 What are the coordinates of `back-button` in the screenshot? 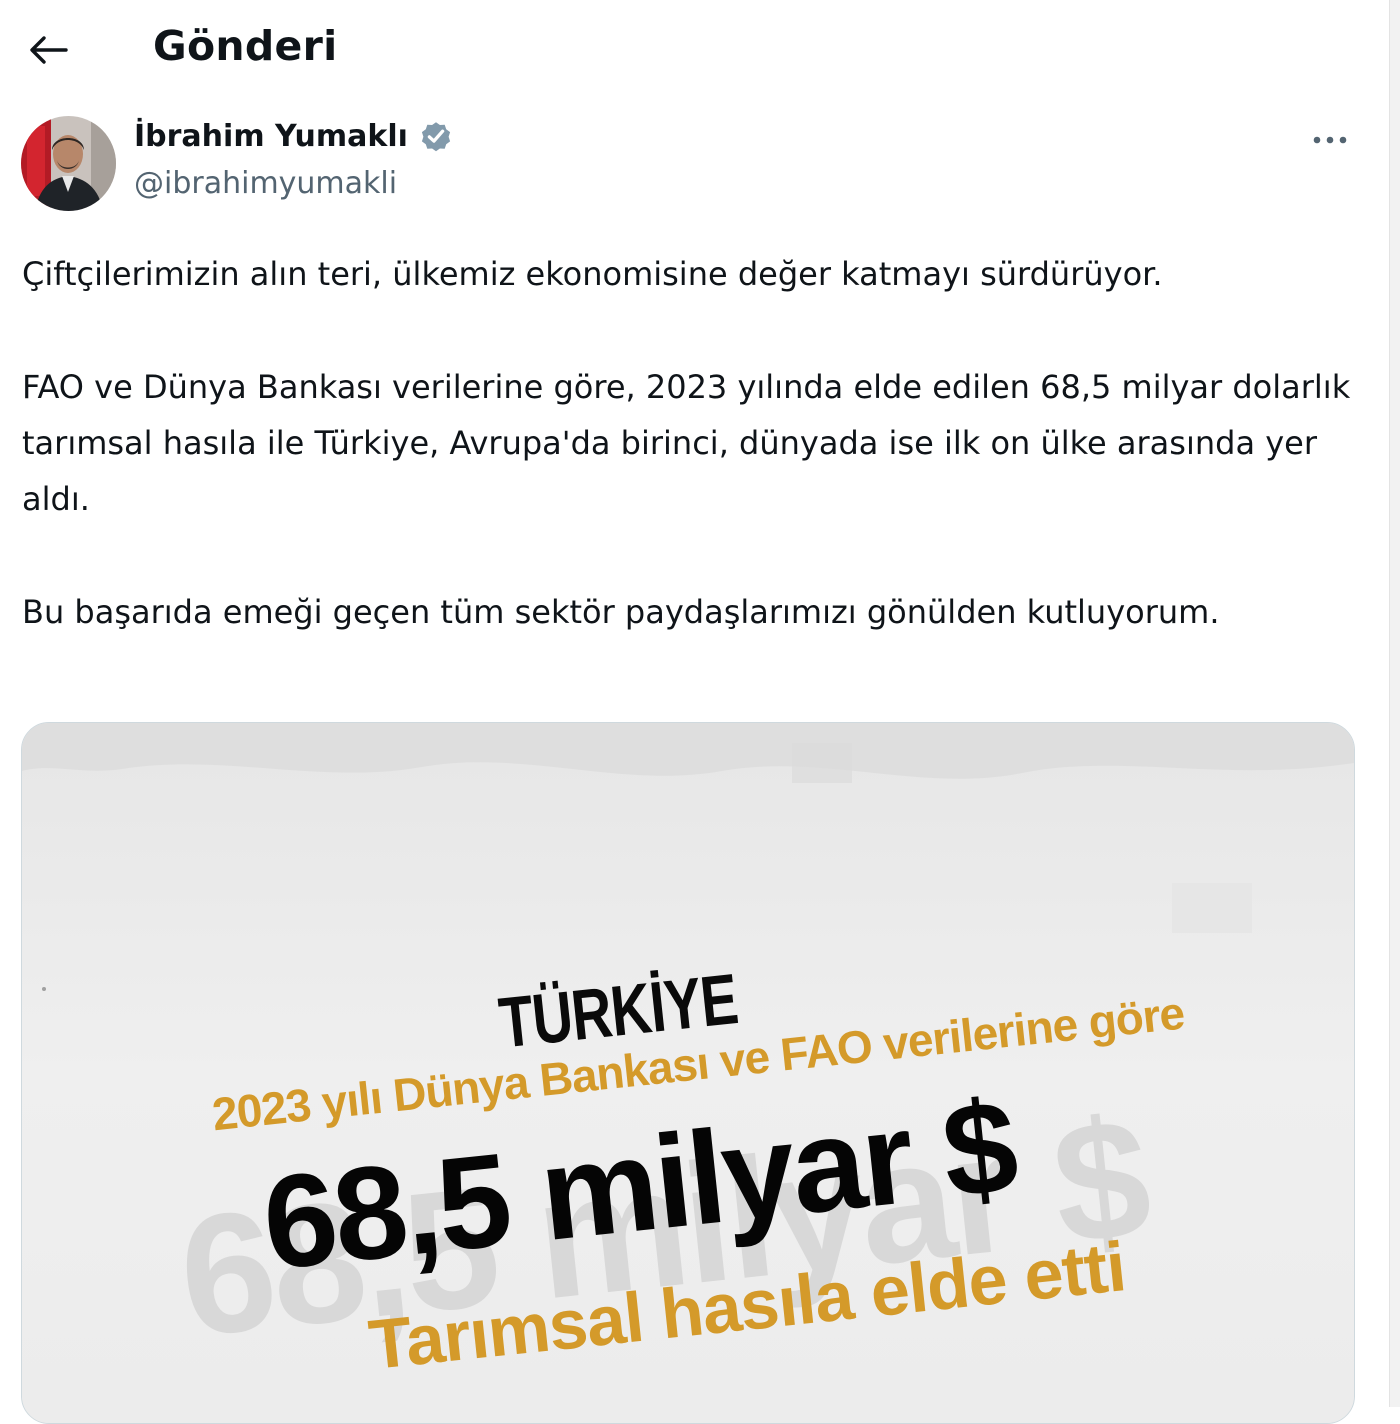 It's located at (48, 50).